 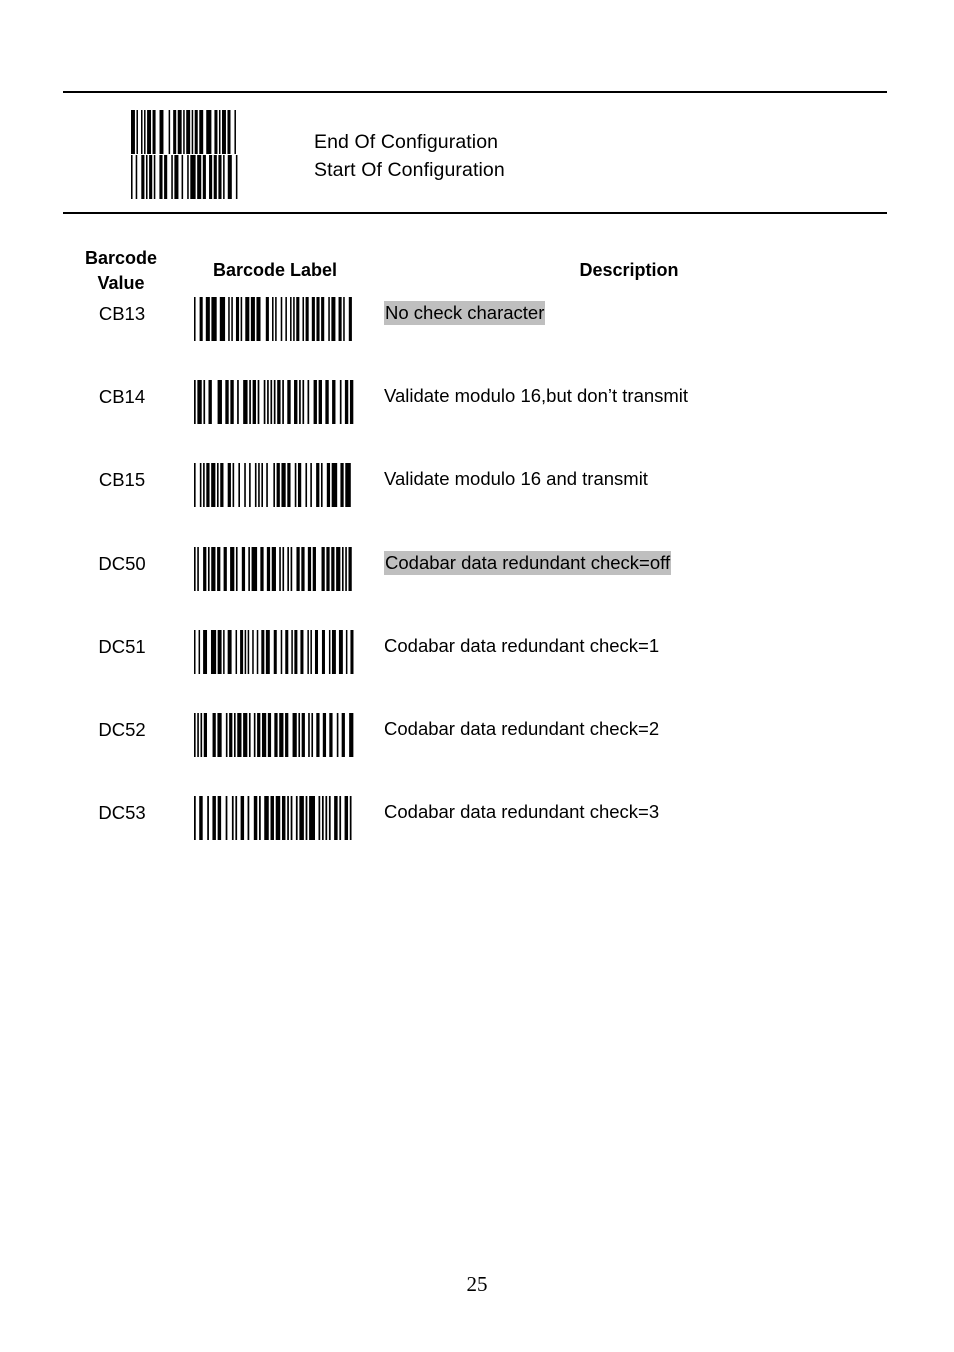 What do you see at coordinates (409, 170) in the screenshot?
I see `start-of-configuration-label: Start Of Configuration` at bounding box center [409, 170].